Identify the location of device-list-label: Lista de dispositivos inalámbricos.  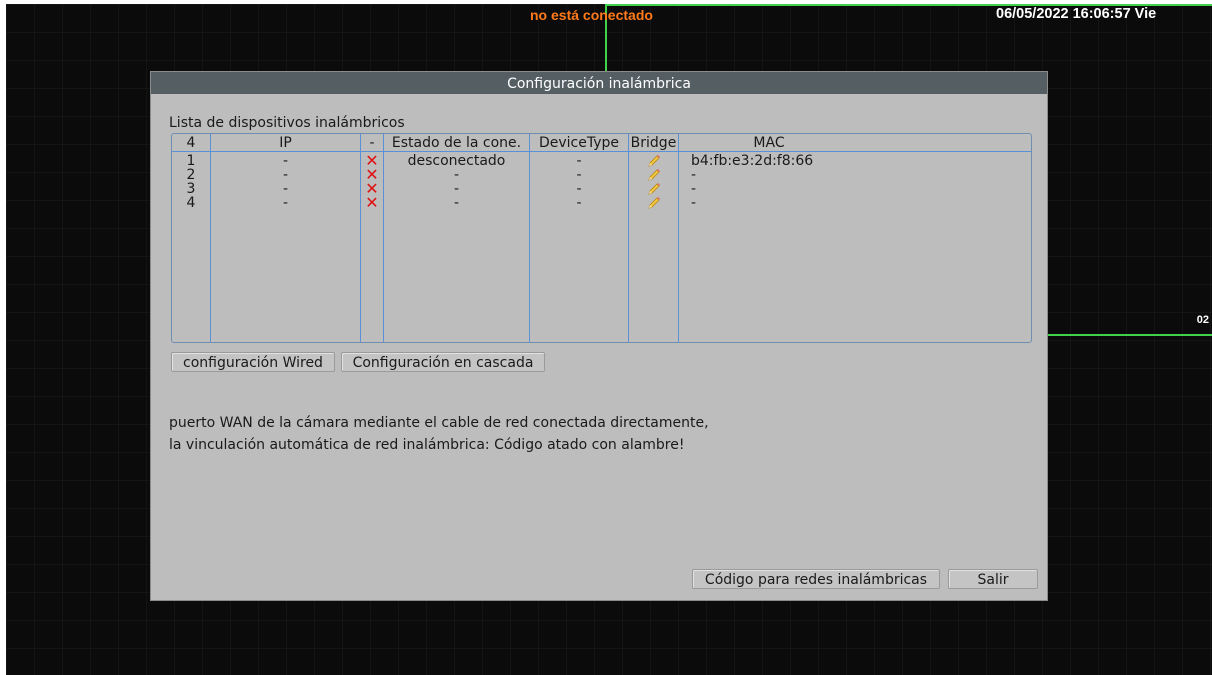
(287, 123).